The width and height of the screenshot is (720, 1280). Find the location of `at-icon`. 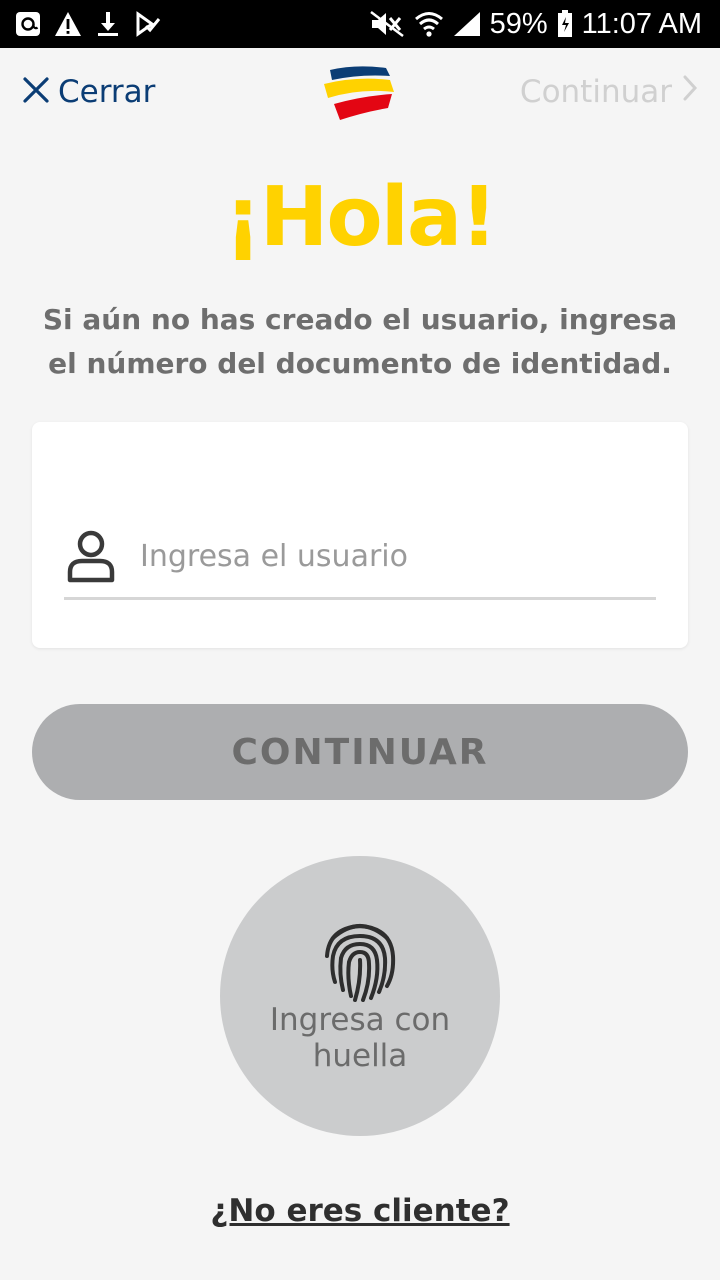

at-icon is located at coordinates (28, 24).